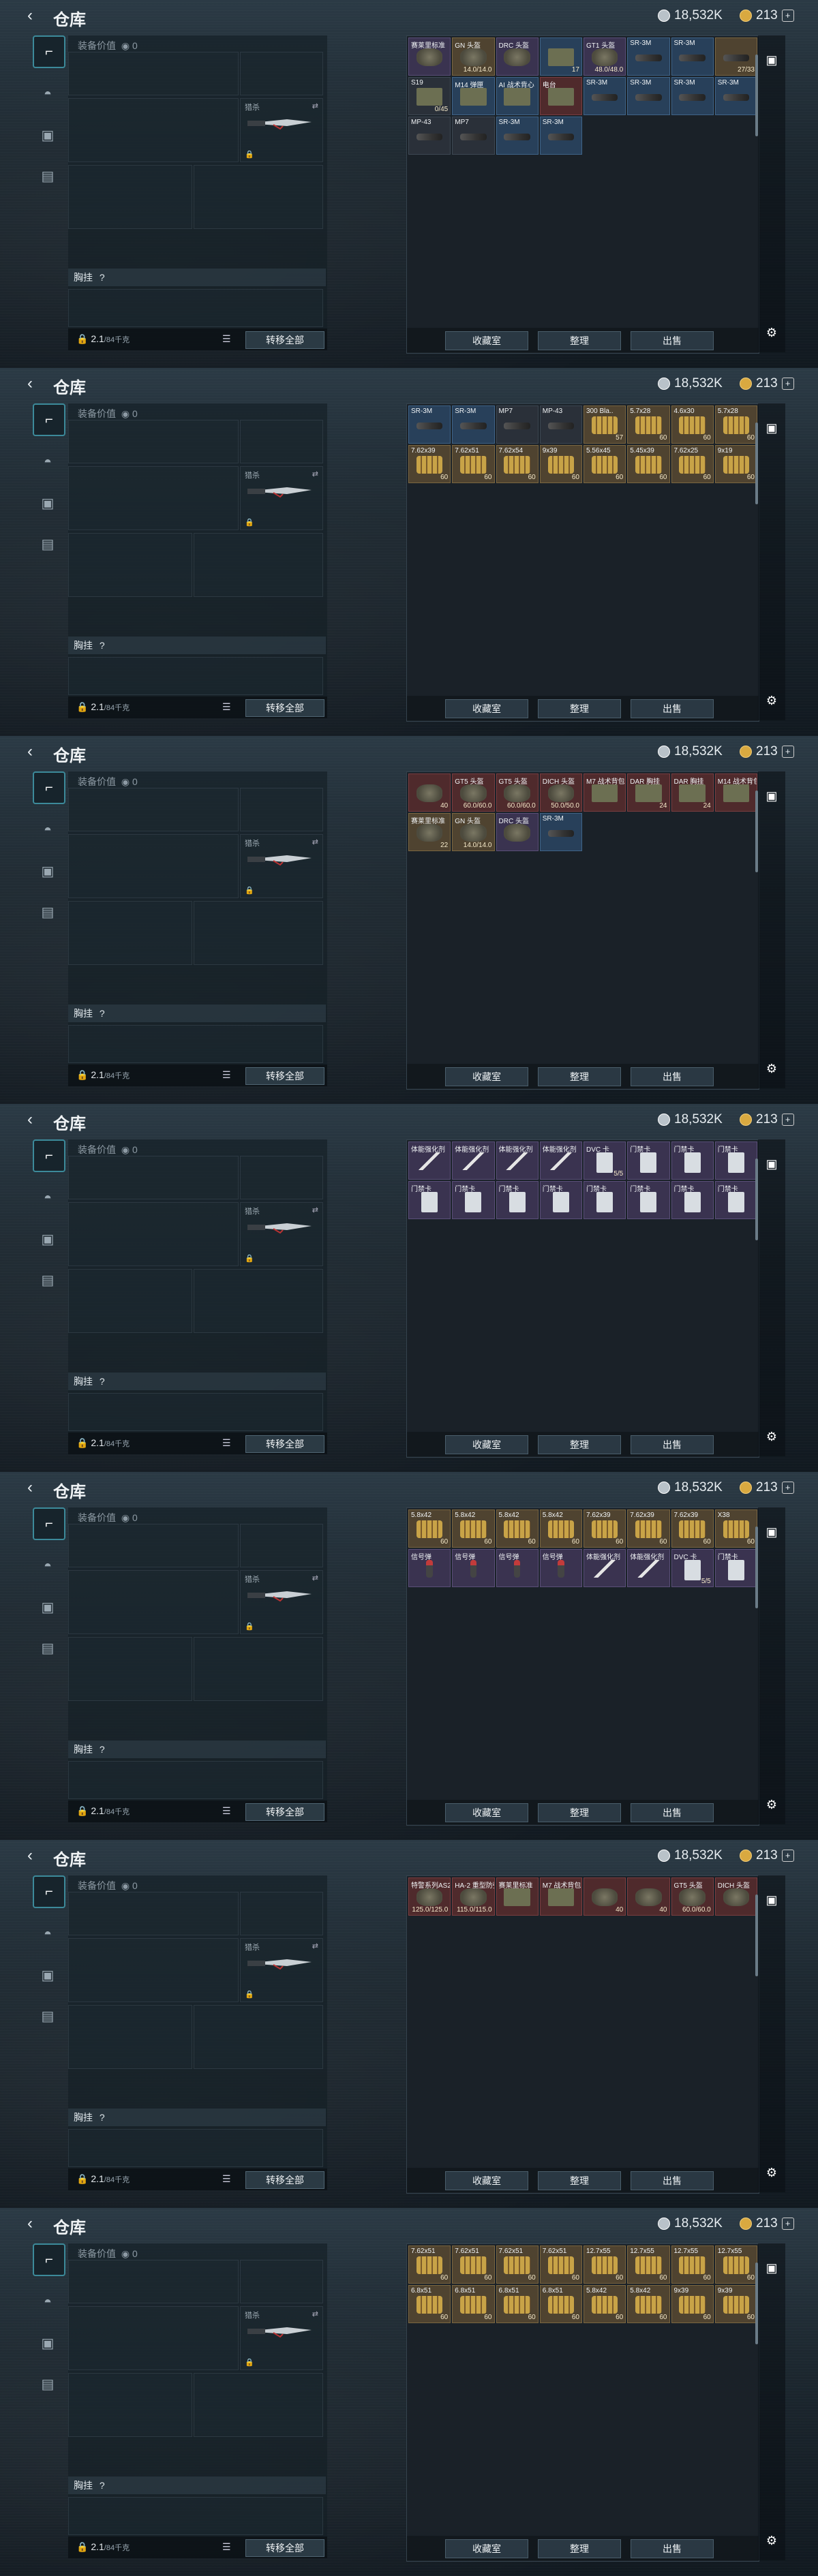  I want to click on inventory-item: 特警系列AS2 D级护甲 125.0/125.0, so click(429, 1897).